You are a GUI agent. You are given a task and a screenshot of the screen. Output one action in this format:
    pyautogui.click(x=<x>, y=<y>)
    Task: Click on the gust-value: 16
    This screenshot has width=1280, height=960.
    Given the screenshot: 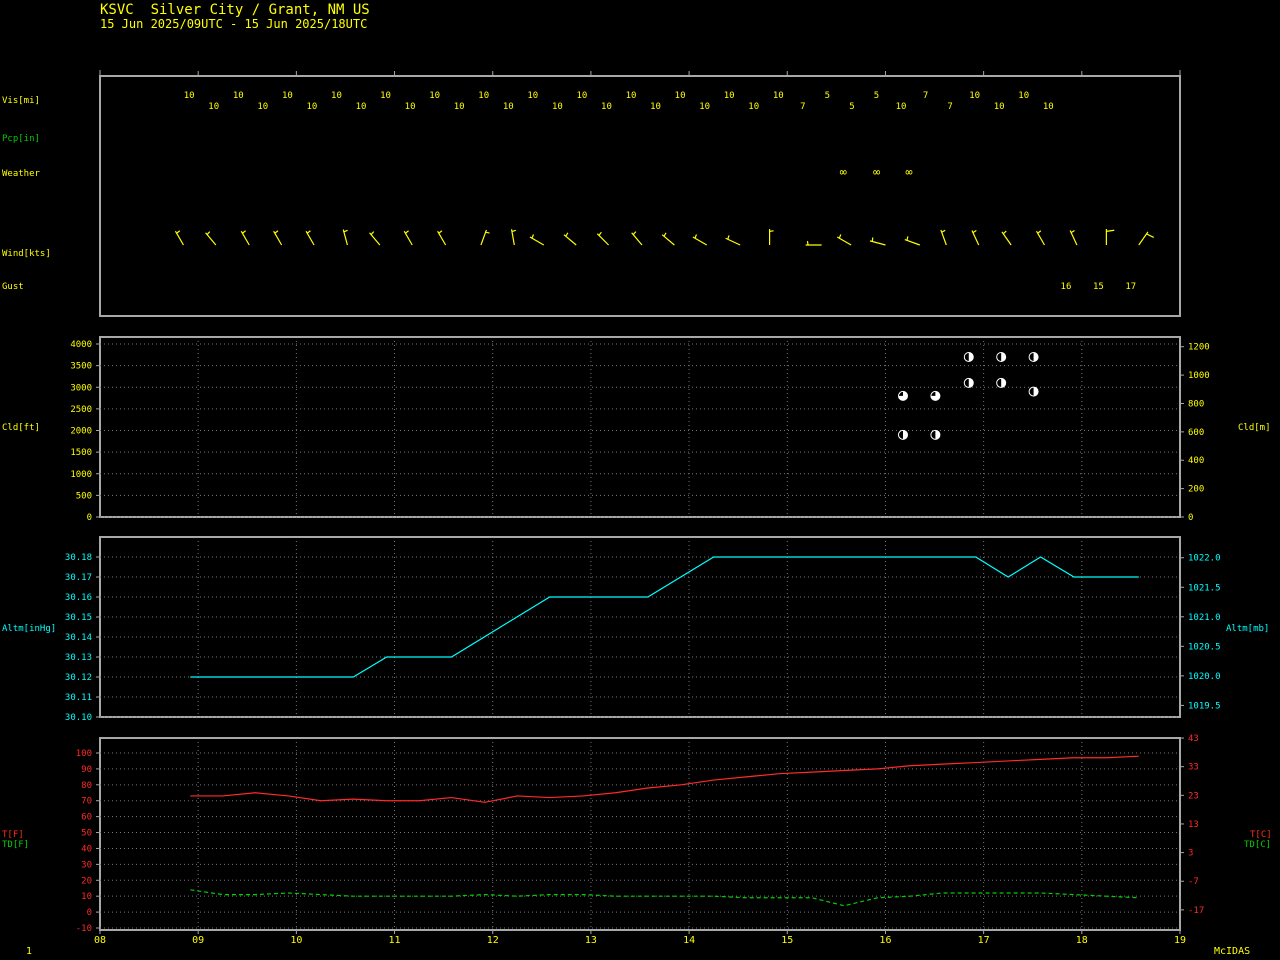 What is the action you would take?
    pyautogui.click(x=1066, y=287)
    